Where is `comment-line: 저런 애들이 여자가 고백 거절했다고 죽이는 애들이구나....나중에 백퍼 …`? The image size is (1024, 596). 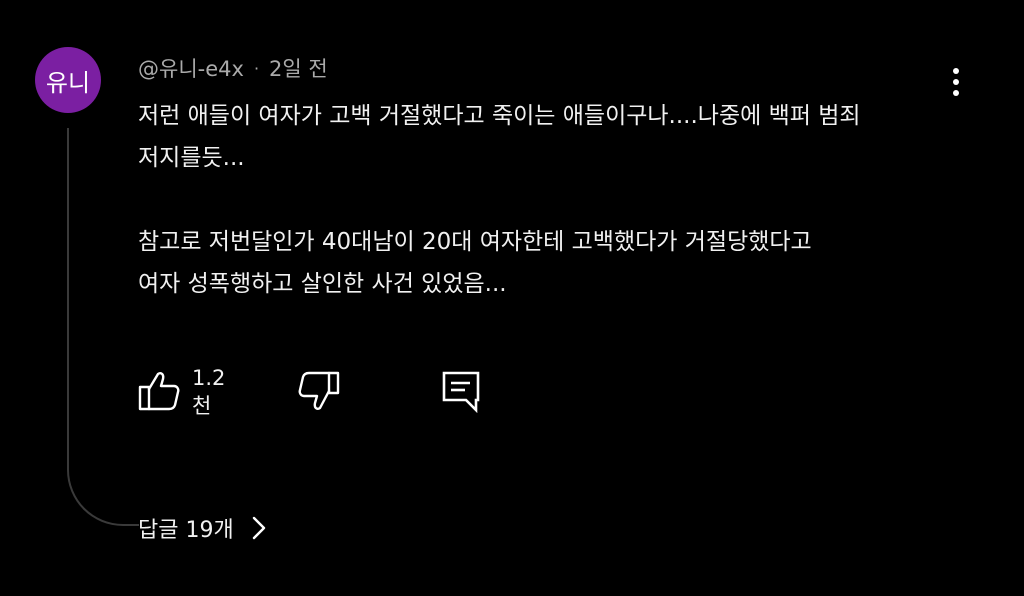 comment-line: 저런 애들이 여자가 고백 거절했다고 죽이는 애들이구나....나중에 백퍼 … is located at coordinates (499, 116).